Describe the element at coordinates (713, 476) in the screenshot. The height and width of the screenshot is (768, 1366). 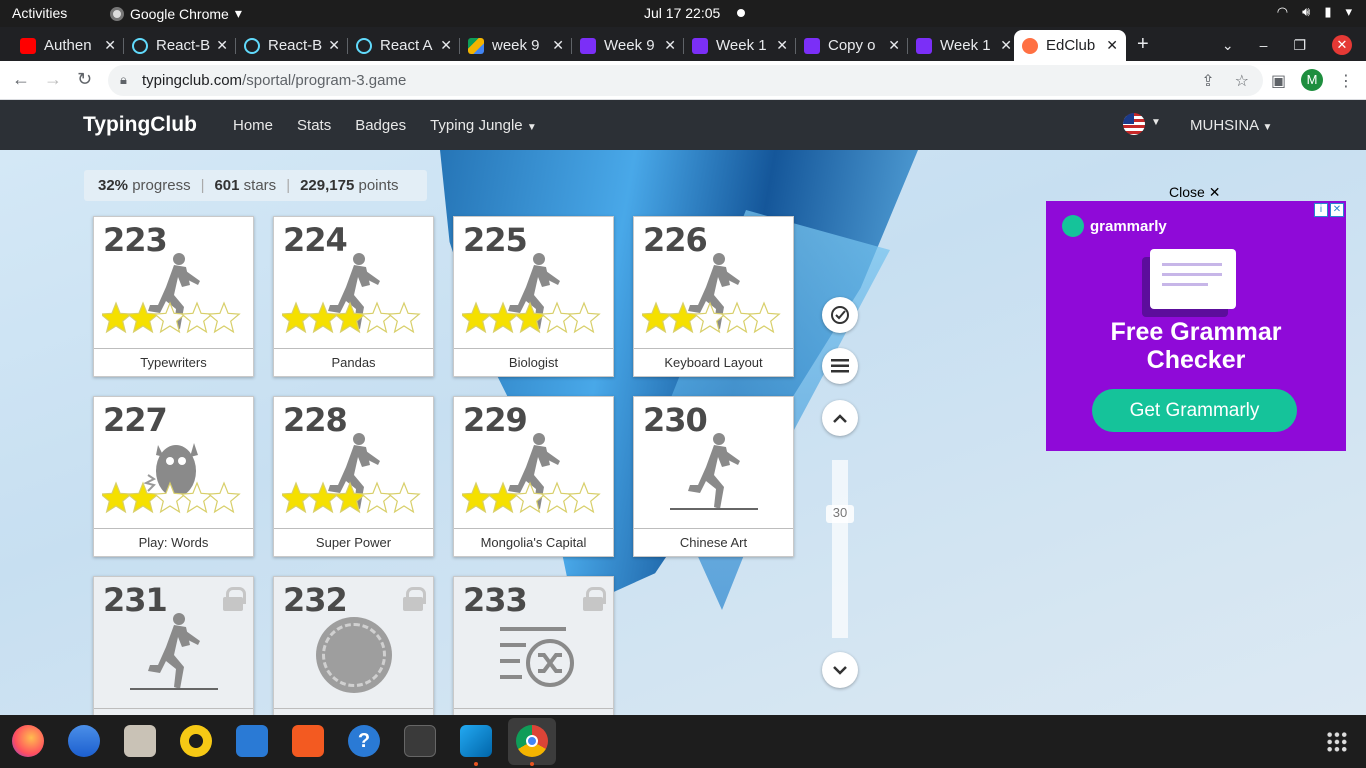
I see `lesson-card: 230 Chinese Art` at that location.